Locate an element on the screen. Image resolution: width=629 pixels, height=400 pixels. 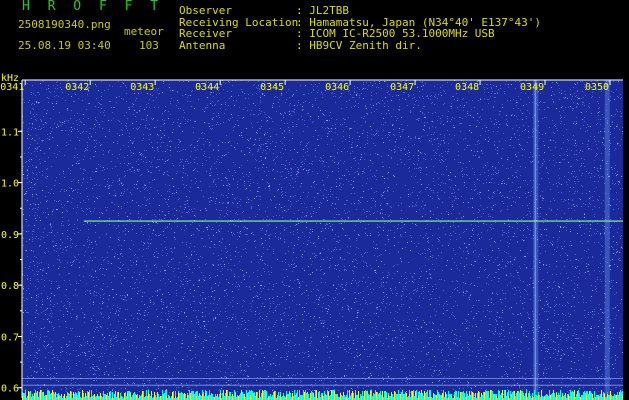
x-tick-label-2: 0343 is located at coordinates (142, 87).